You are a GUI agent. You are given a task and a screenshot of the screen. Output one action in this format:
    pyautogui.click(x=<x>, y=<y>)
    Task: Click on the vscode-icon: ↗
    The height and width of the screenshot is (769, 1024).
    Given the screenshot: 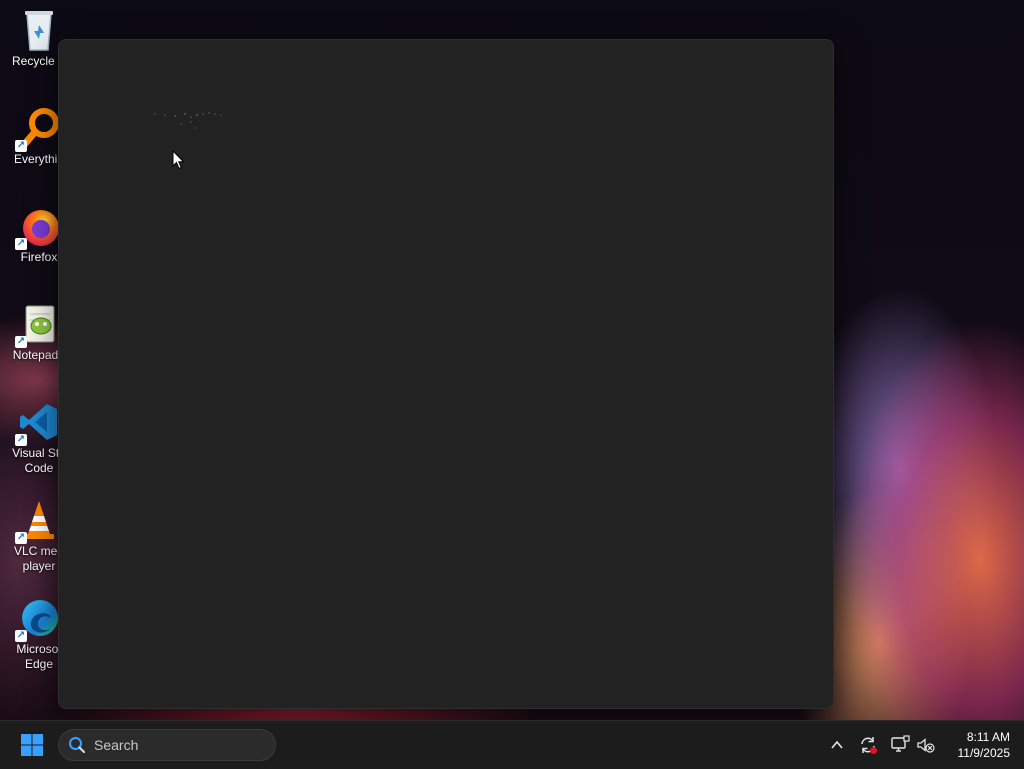 What is the action you would take?
    pyautogui.click(x=38, y=423)
    